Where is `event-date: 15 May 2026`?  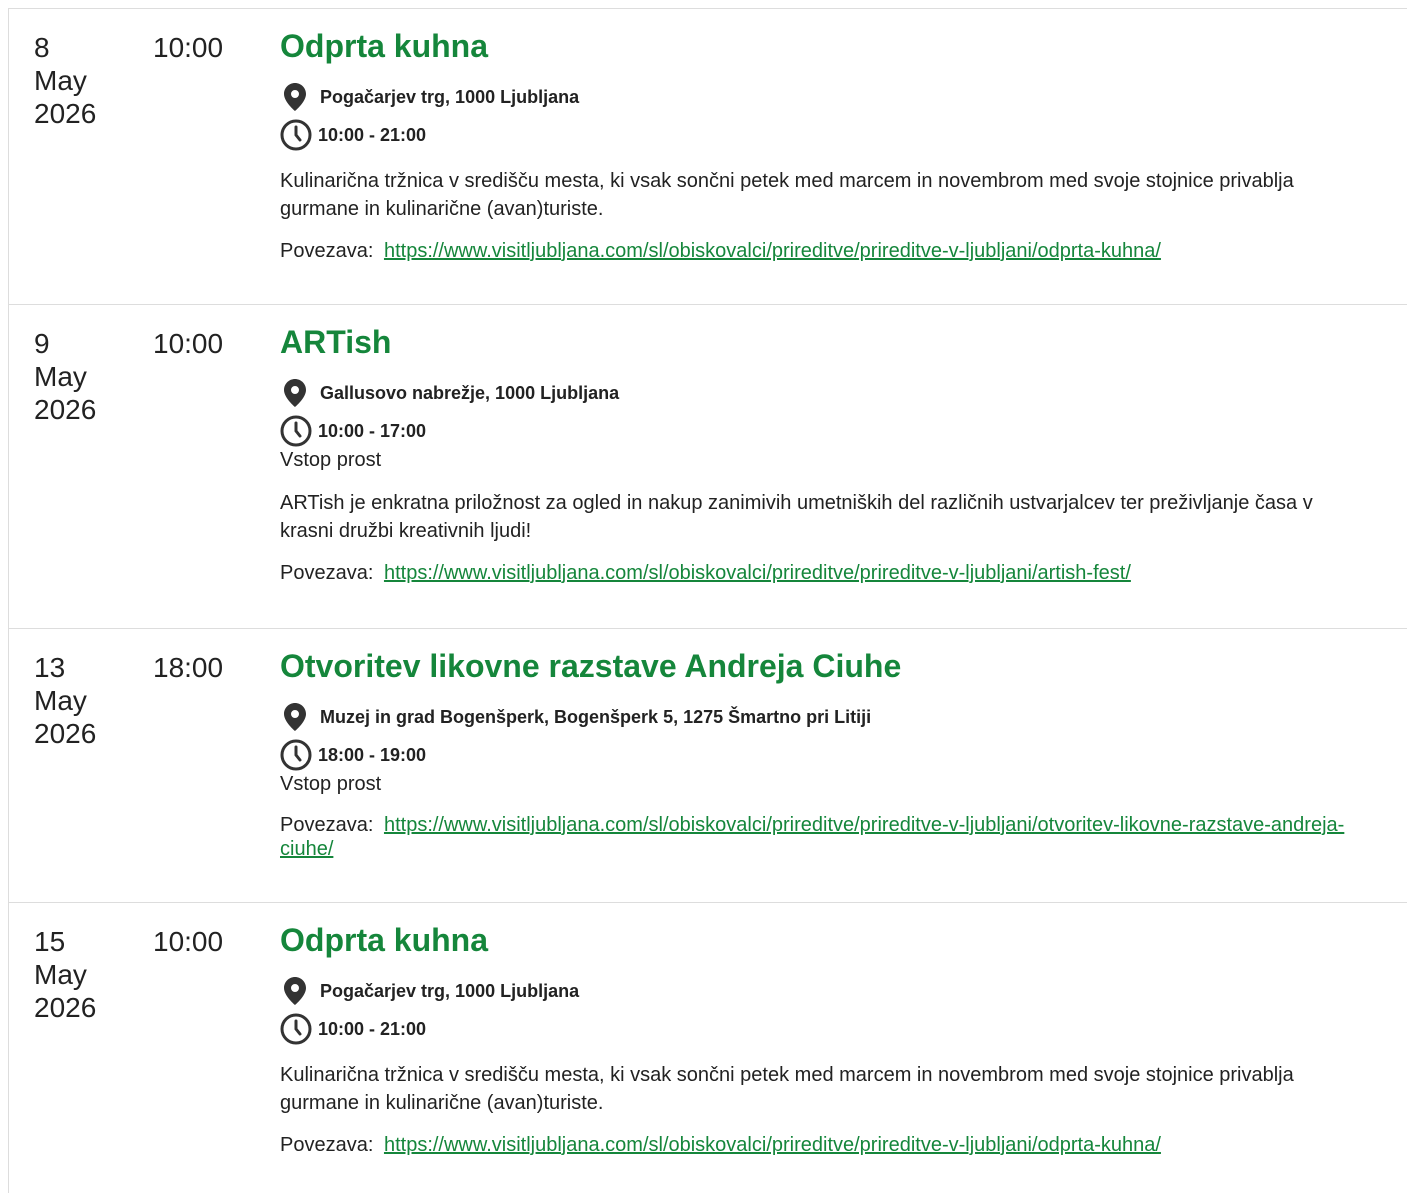
event-date: 15 May 2026 is located at coordinates (65, 974).